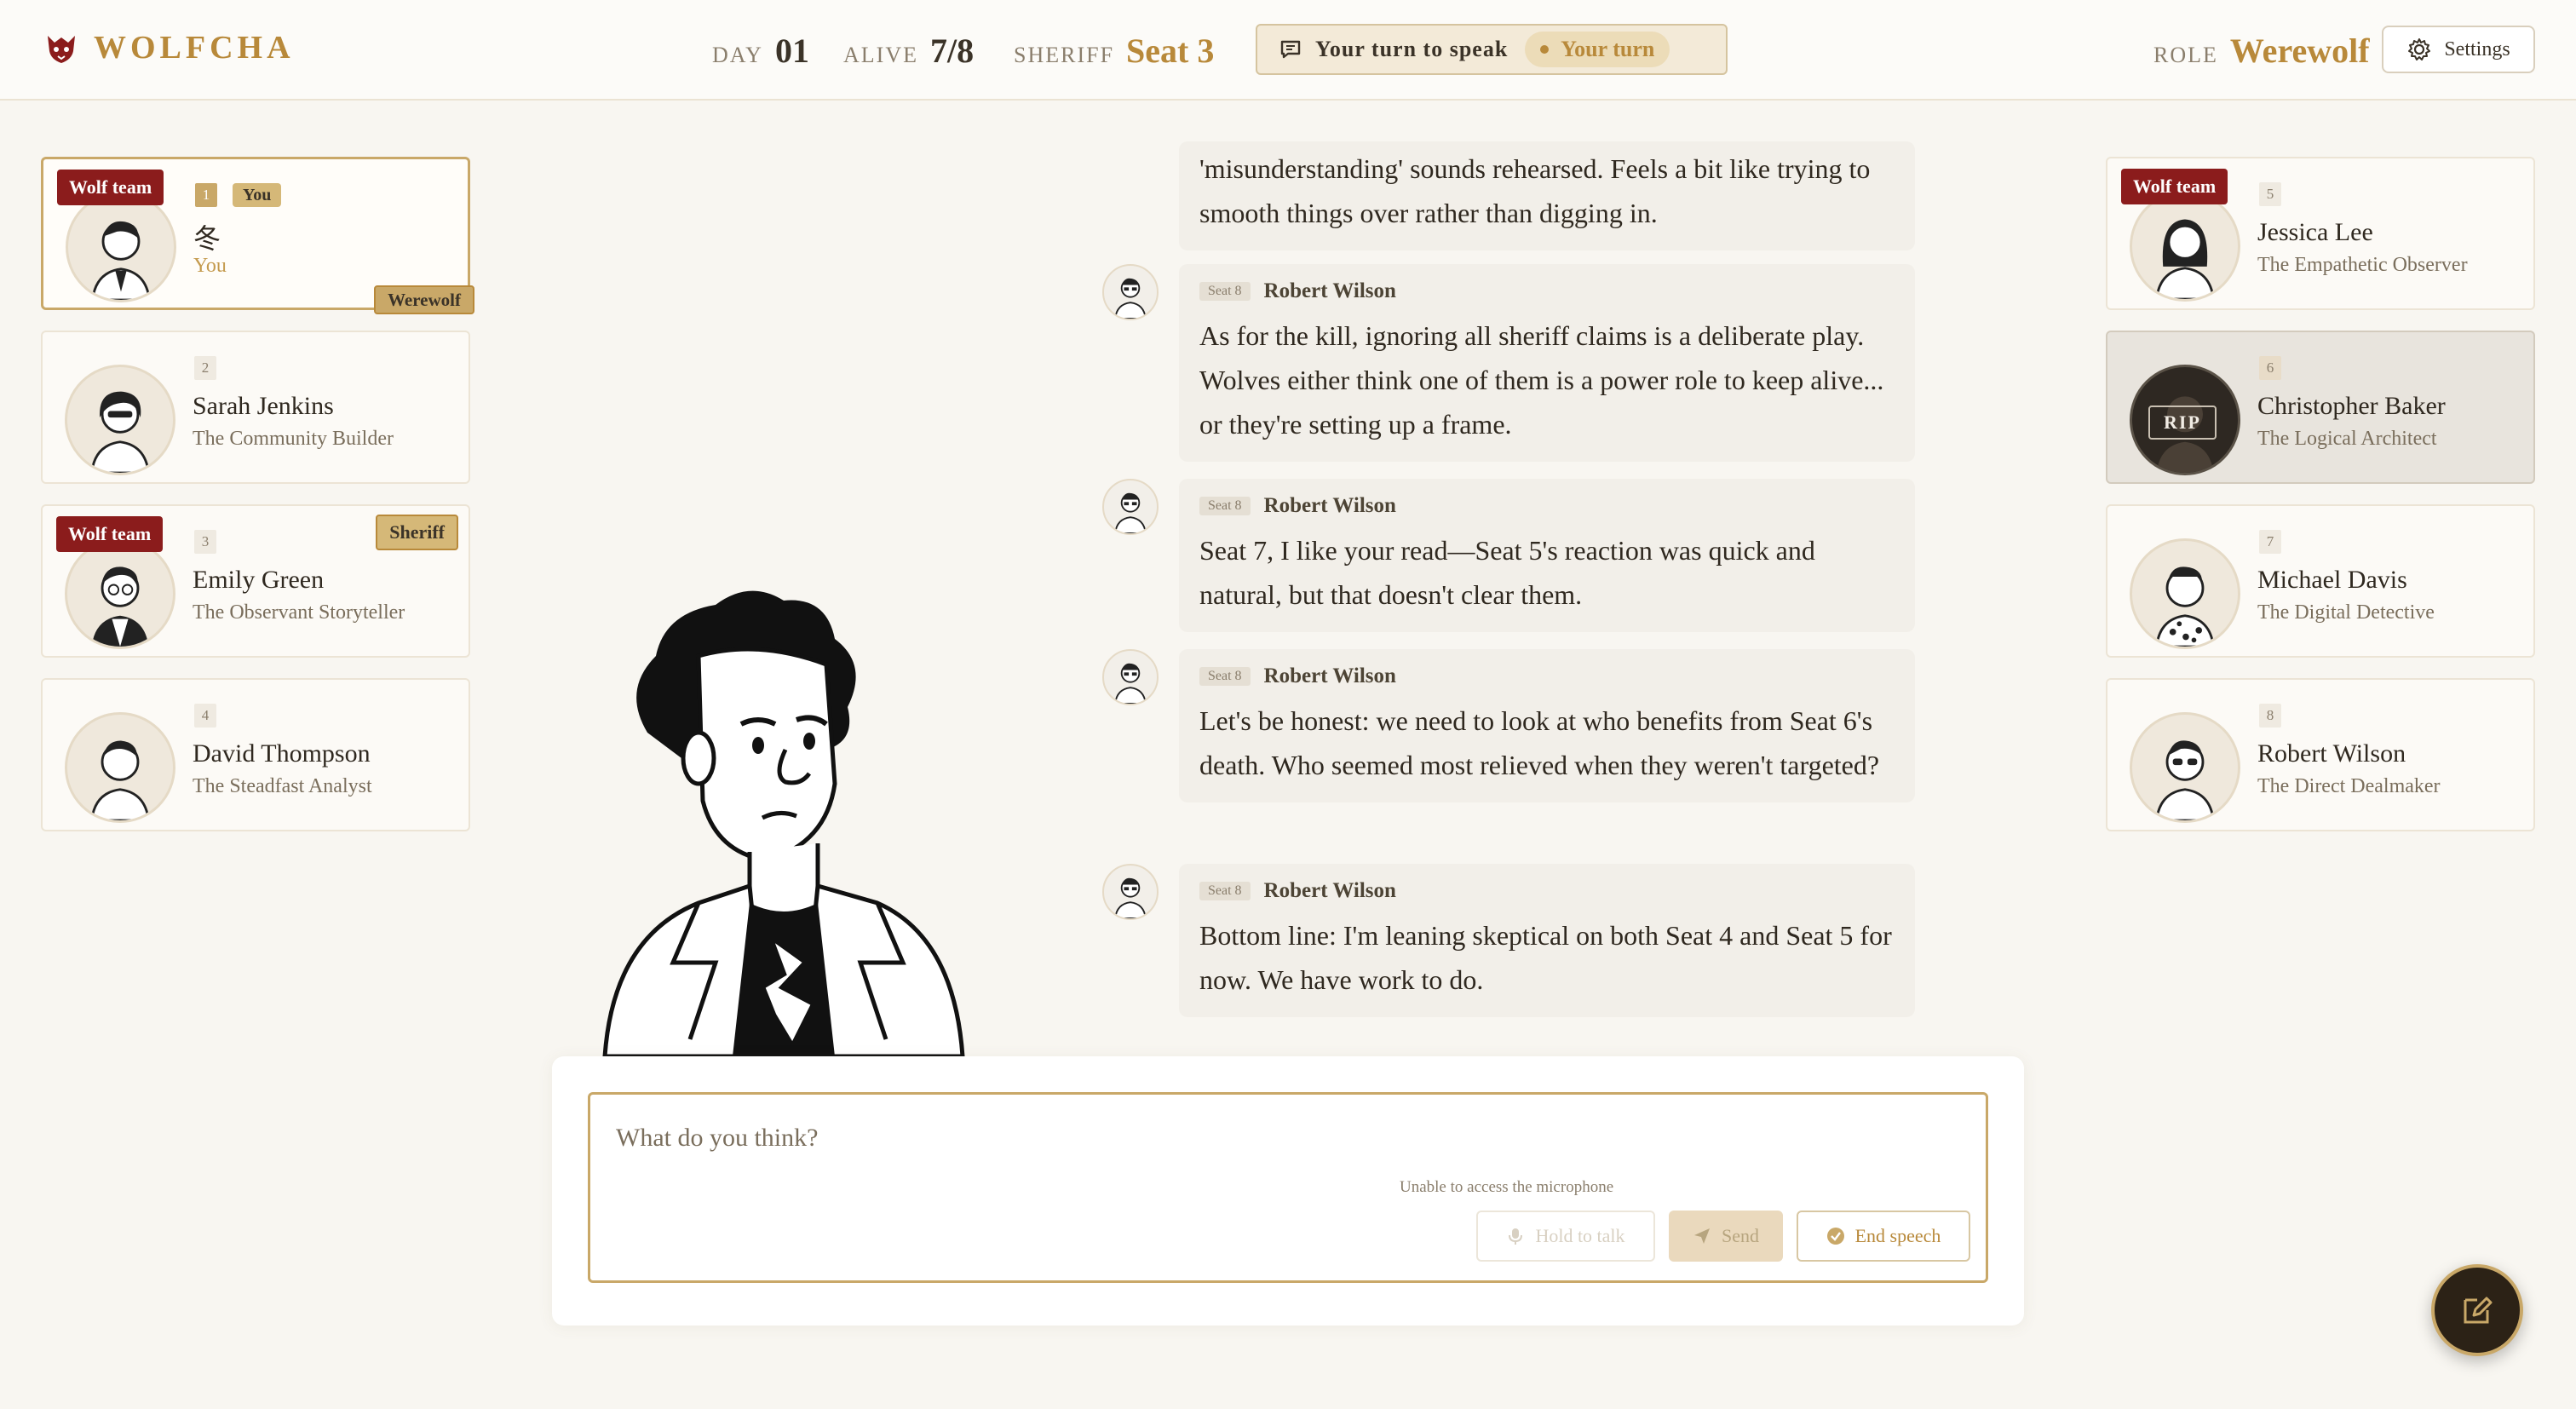 This screenshot has height=1409, width=2576. What do you see at coordinates (2332, 753) in the screenshot?
I see `player-name: Robert Wilson` at bounding box center [2332, 753].